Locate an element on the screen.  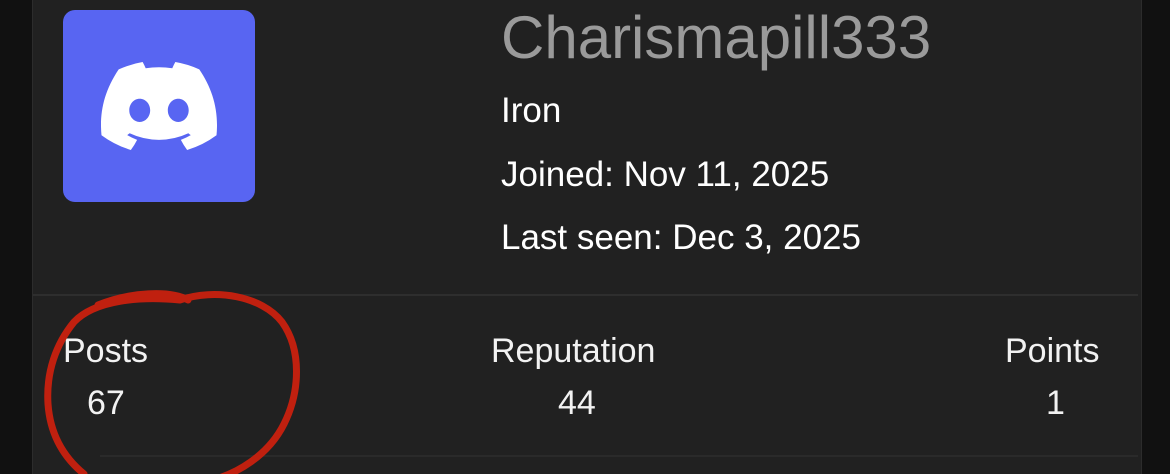
joined-date: Joined: Nov 11, 2025 is located at coordinates (665, 174).